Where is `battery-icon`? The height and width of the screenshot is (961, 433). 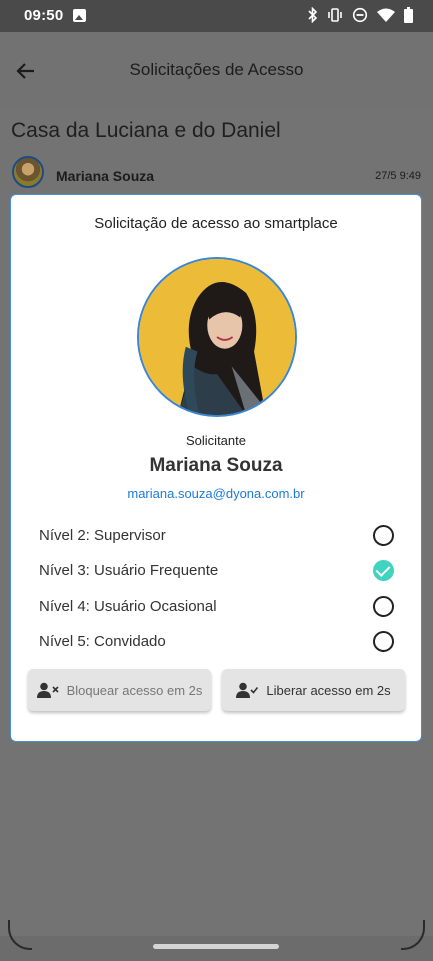 battery-icon is located at coordinates (408, 17).